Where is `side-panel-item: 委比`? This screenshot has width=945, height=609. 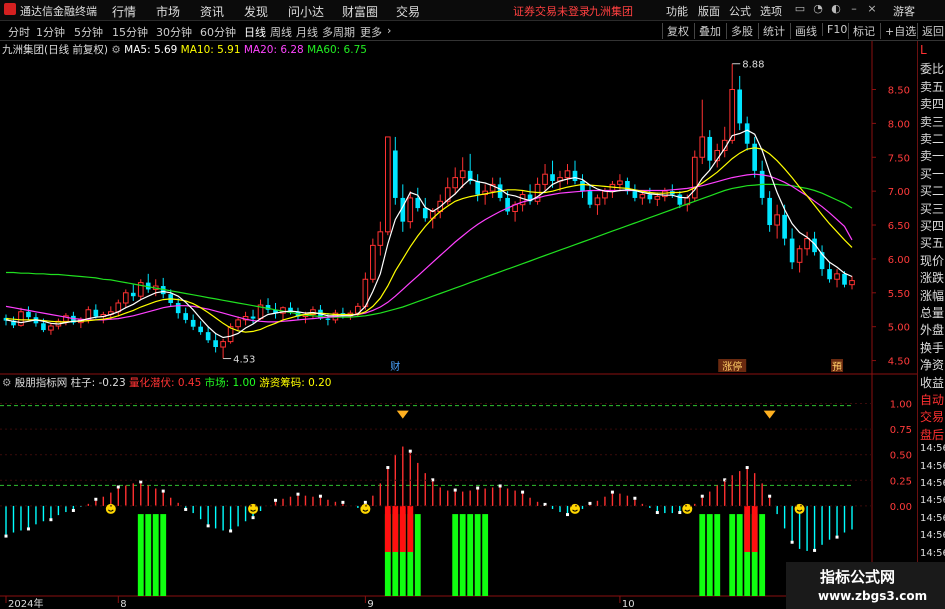 side-panel-item: 委比 is located at coordinates (932, 68).